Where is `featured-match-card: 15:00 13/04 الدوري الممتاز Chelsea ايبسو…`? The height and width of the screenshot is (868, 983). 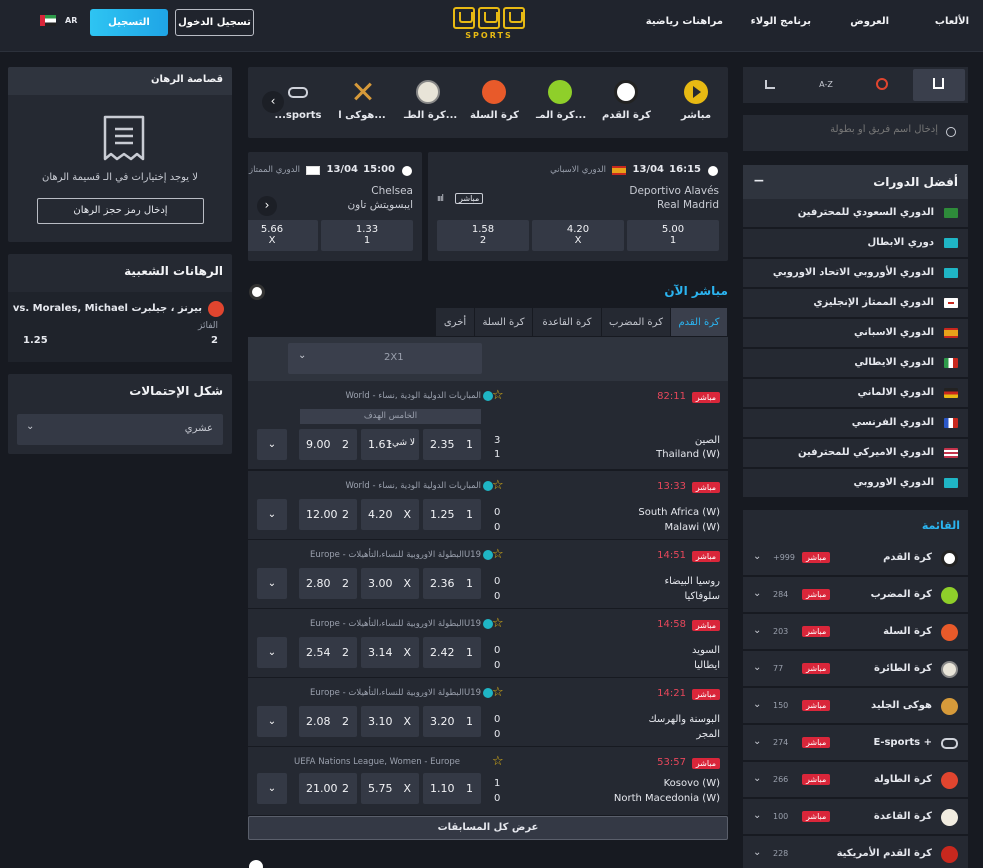 featured-match-card: 15:00 13/04 الدوري الممتاز Chelsea ايبسو… is located at coordinates (335, 206).